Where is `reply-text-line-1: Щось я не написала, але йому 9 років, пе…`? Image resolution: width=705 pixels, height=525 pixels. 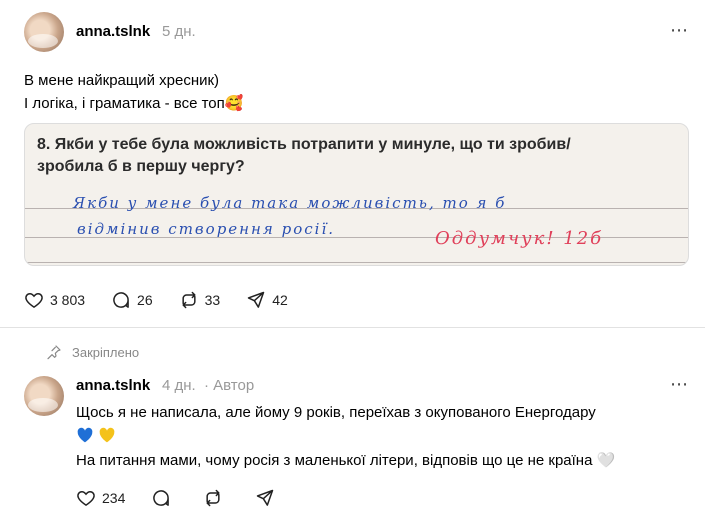
reply-text-line-1: Щось я не написала, але йому 9 років, пе… is located at coordinates (336, 412).